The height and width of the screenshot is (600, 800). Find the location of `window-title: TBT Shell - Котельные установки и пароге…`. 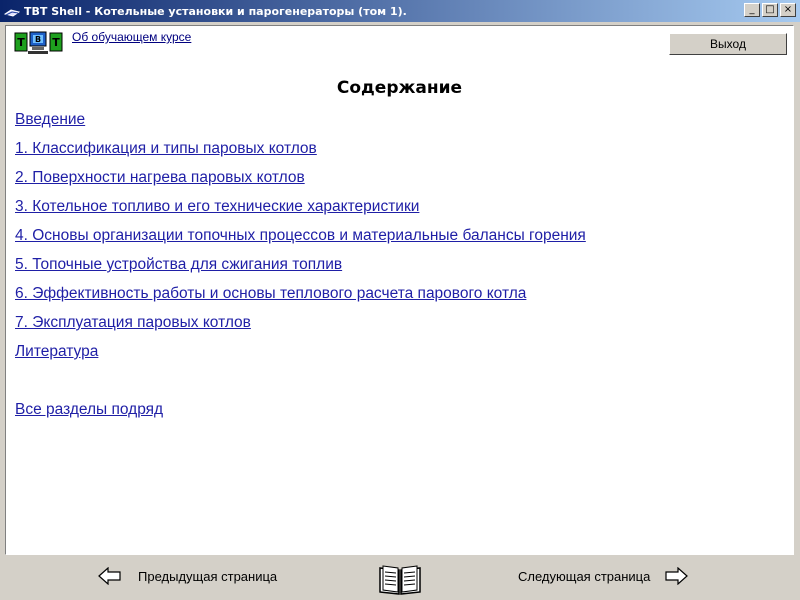

window-title: TBT Shell - Котельные установки и пароге… is located at coordinates (215, 11).